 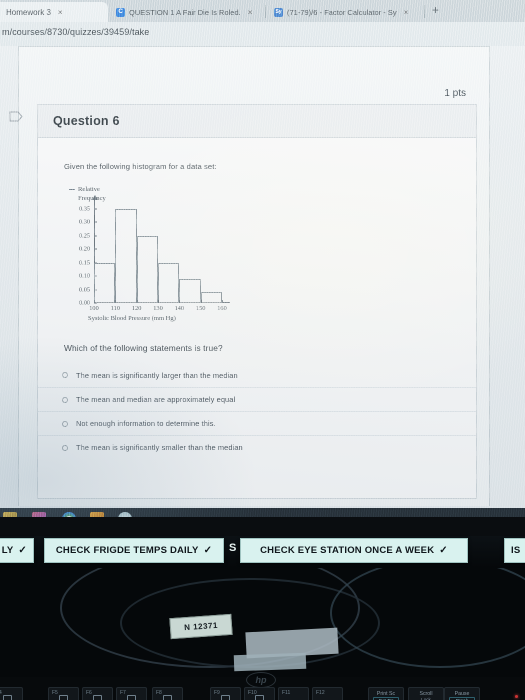 What do you see at coordinates (84, 276) in the screenshot?
I see `y-tick-label: 0.10` at bounding box center [84, 276].